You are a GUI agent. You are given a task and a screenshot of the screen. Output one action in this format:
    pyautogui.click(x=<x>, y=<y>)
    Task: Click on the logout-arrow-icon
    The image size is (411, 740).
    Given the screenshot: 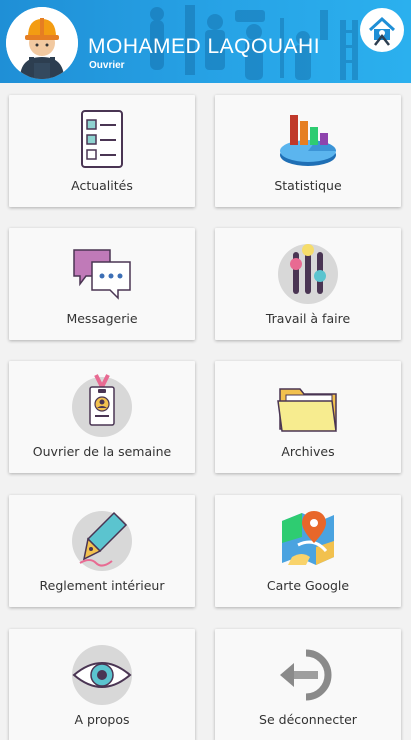 What is the action you would take?
    pyautogui.click(x=306, y=675)
    